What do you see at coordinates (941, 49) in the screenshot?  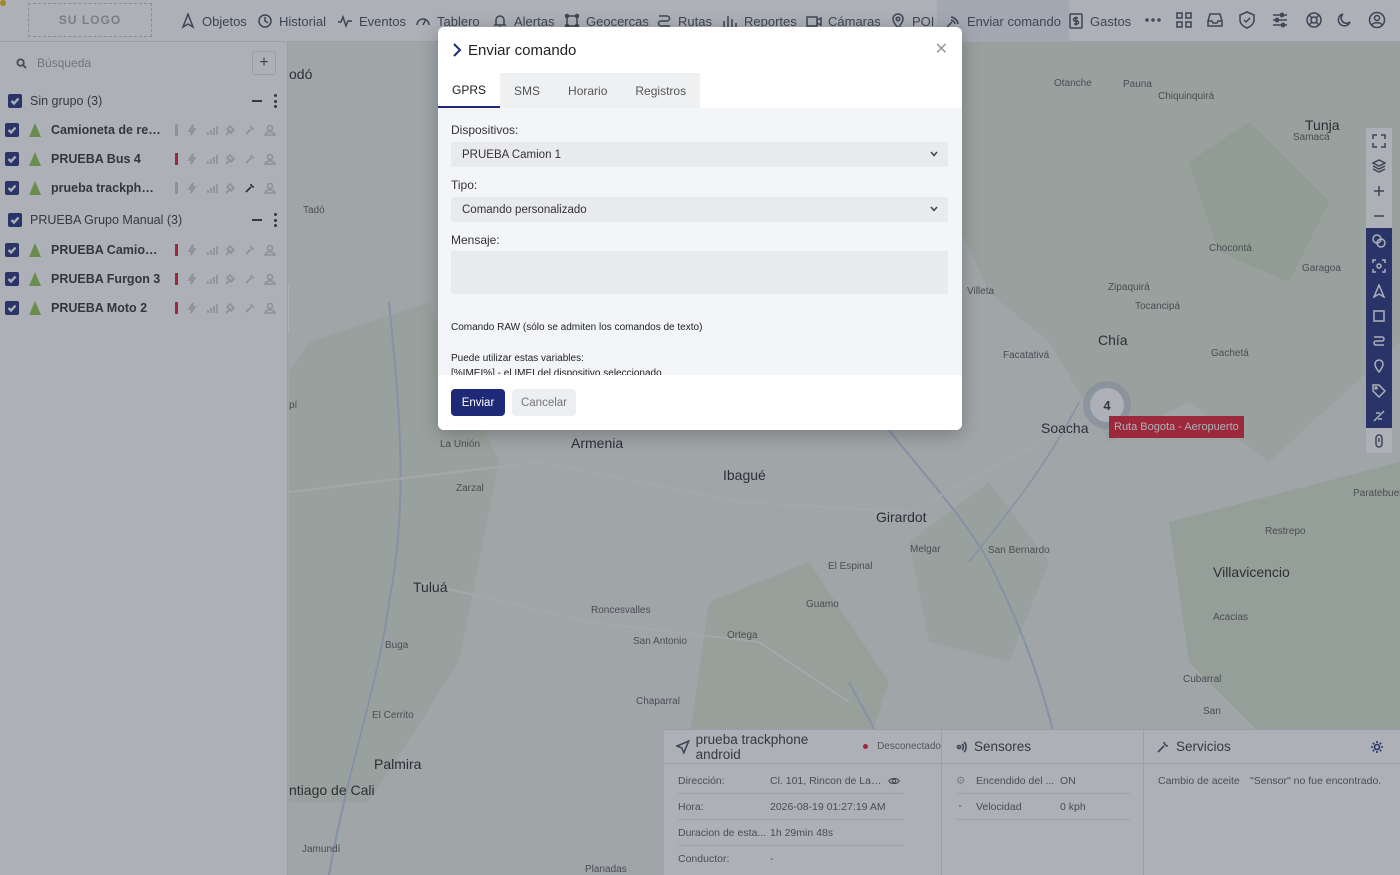 I see `close-icon: ✕` at bounding box center [941, 49].